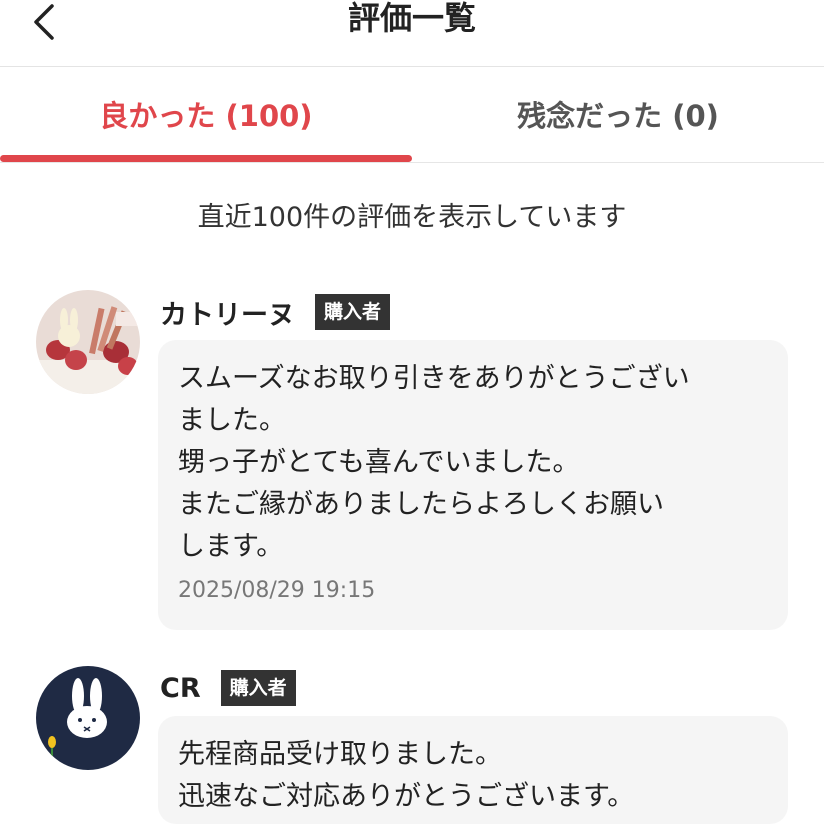  What do you see at coordinates (411, 18) in the screenshot?
I see `page-title: 評価一覧` at bounding box center [411, 18].